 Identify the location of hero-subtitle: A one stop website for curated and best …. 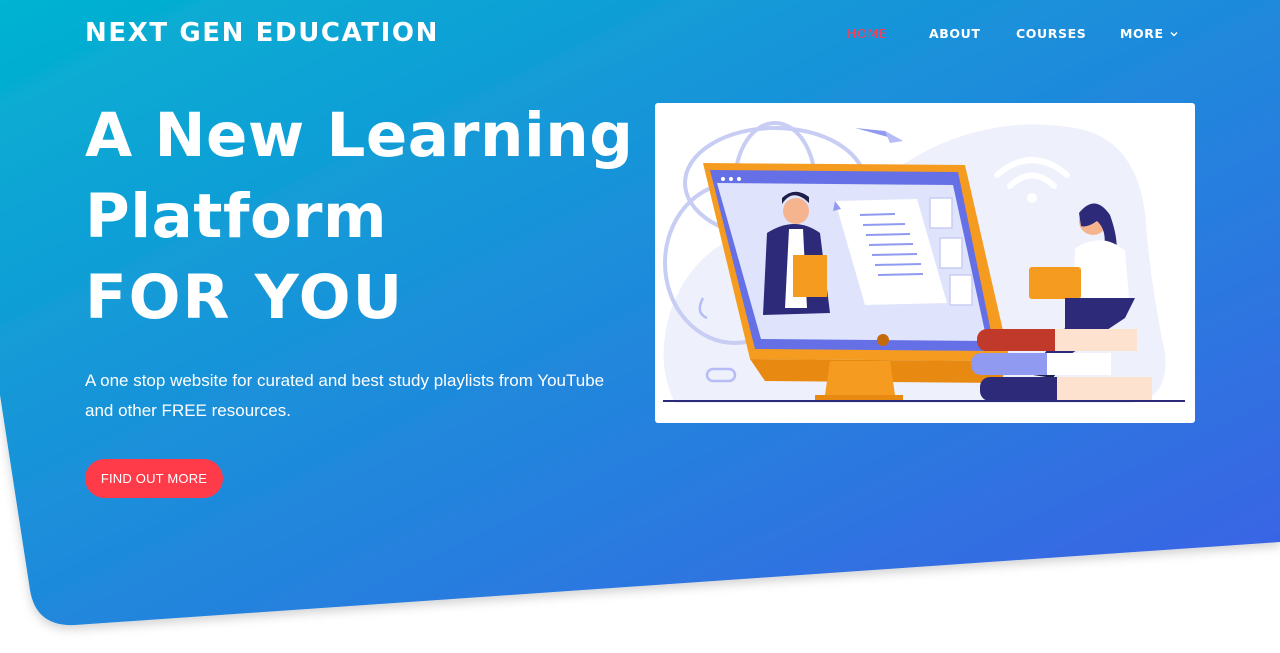
(345, 395).